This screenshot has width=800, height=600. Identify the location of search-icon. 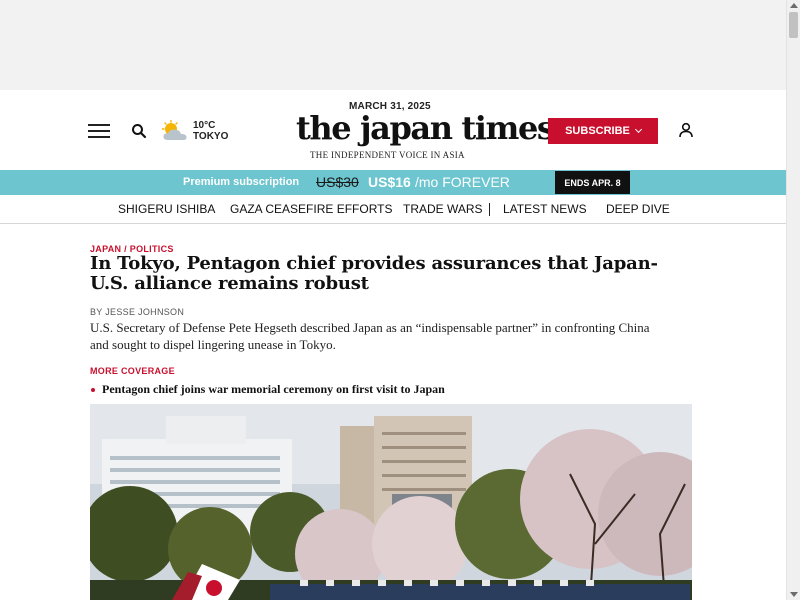
(139, 131).